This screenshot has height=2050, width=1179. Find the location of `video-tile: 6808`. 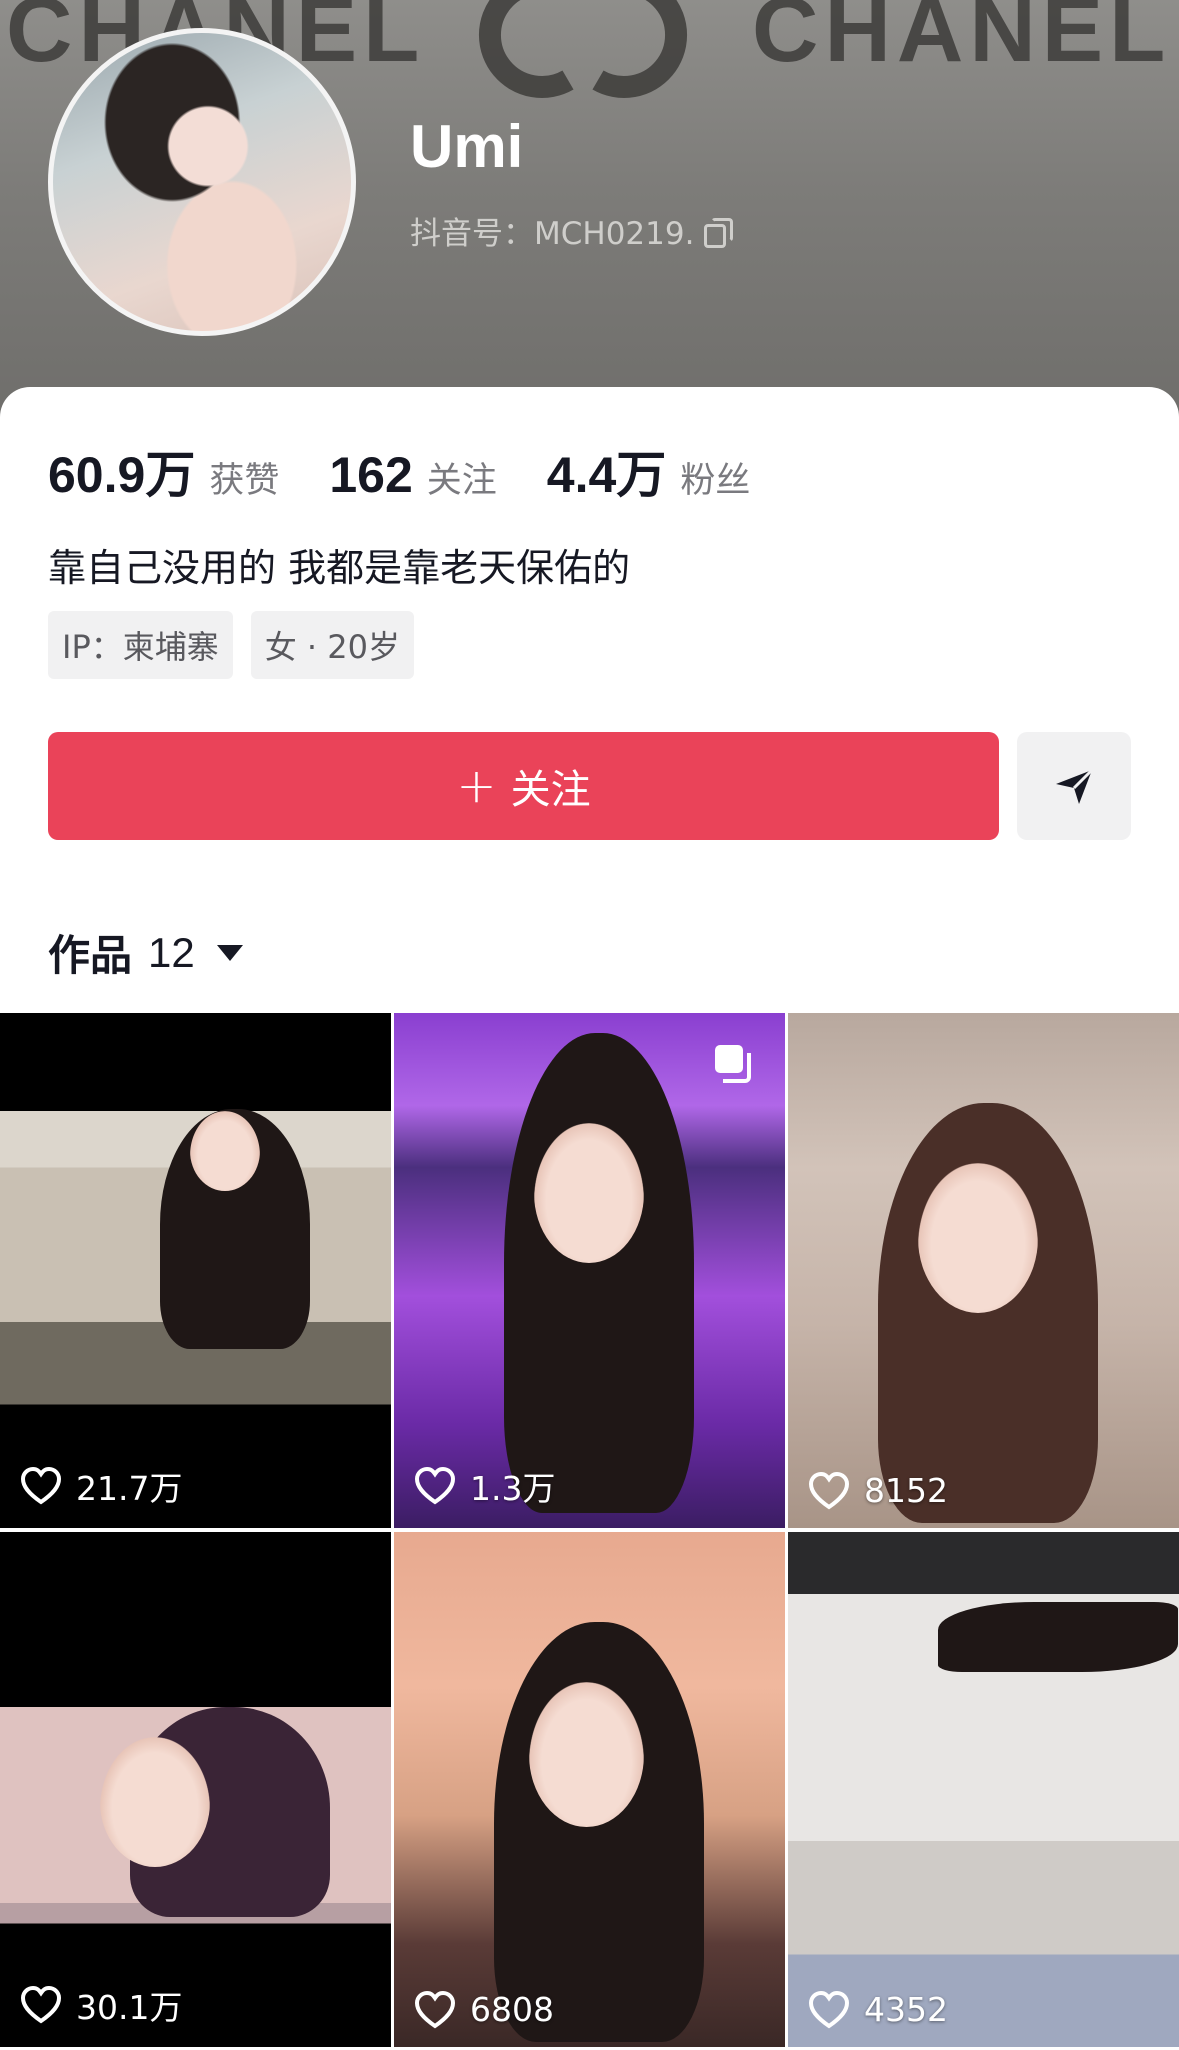

video-tile: 6808 is located at coordinates (589, 1789).